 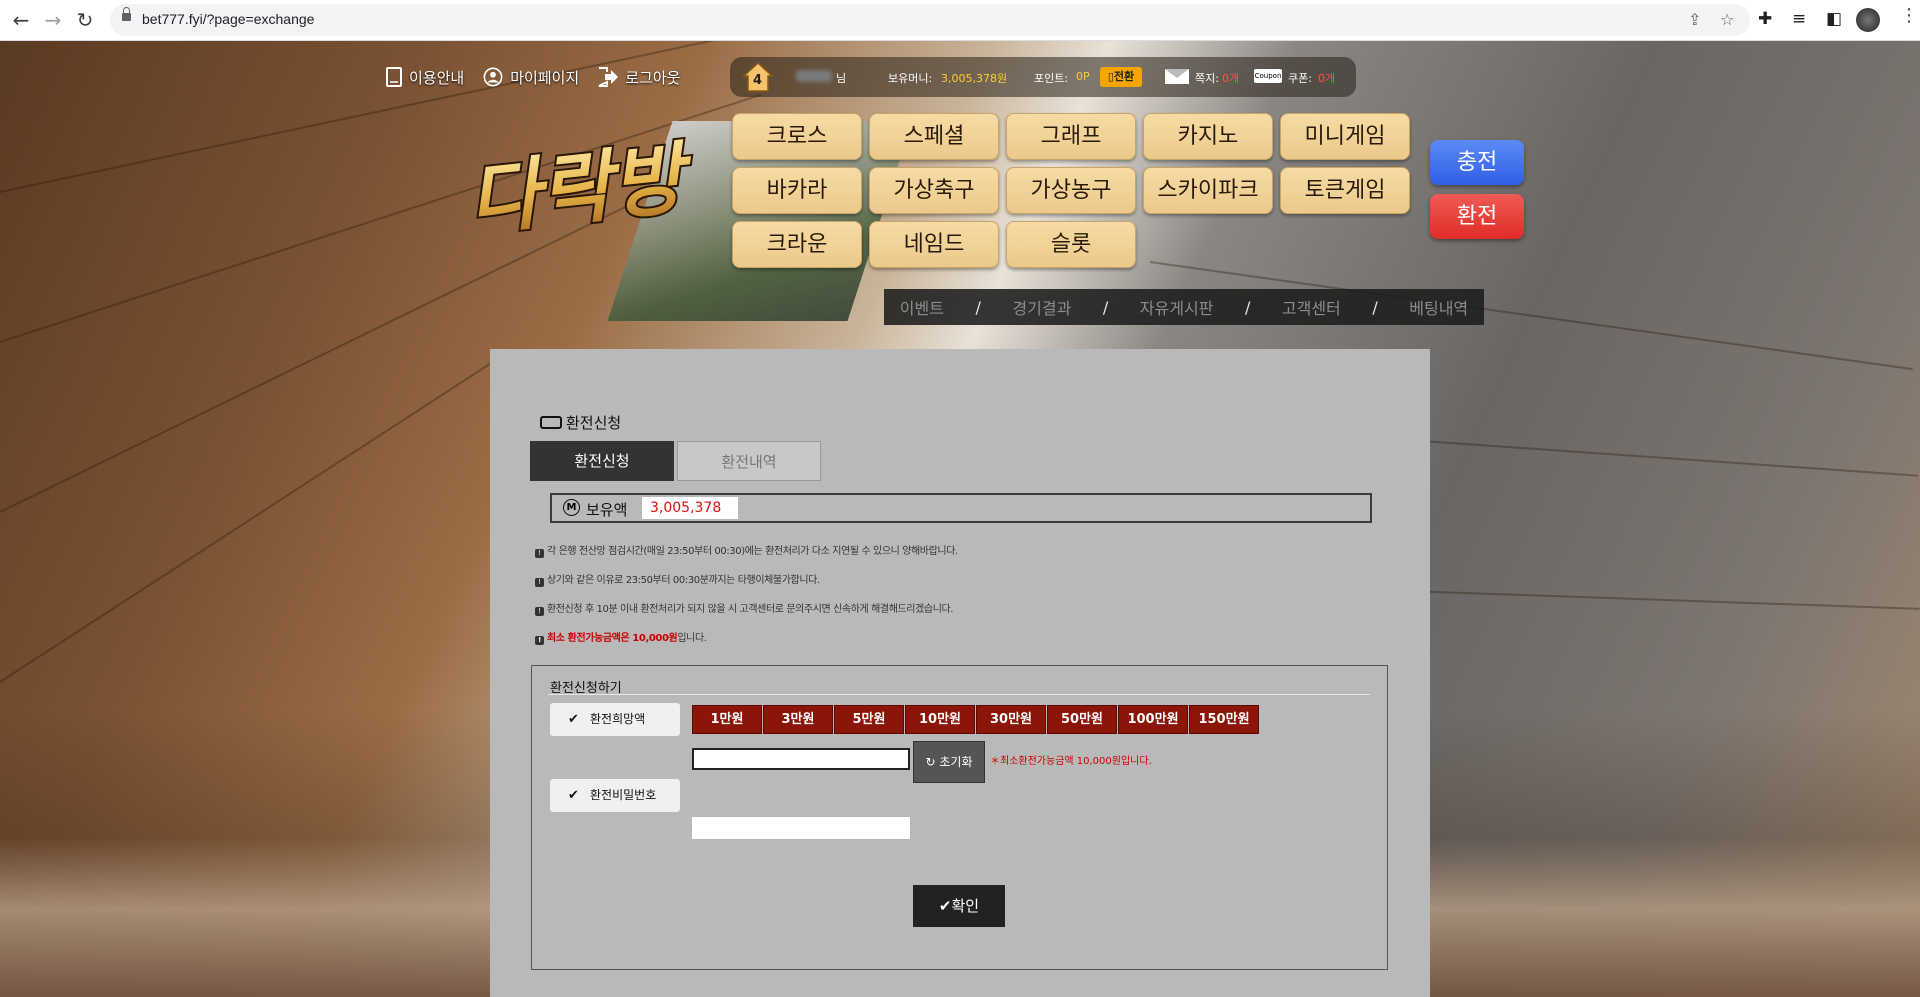 What do you see at coordinates (690, 508) in the screenshot?
I see `balance-value: 3,005,378` at bounding box center [690, 508].